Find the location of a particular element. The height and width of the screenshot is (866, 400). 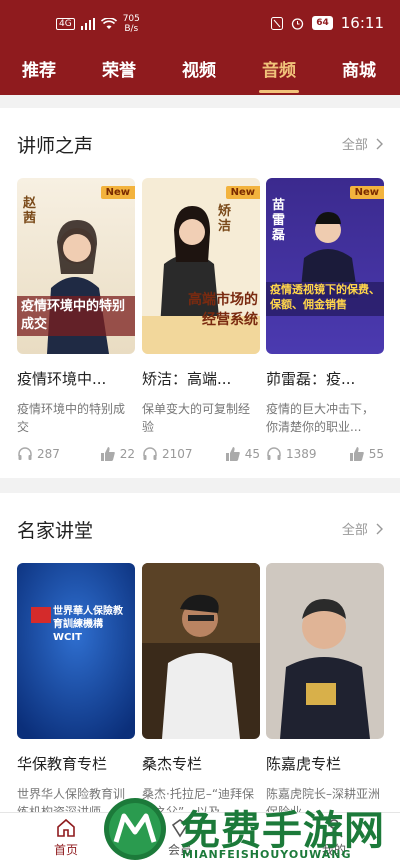

watermark-subtext: MIANFEISHOUYOUWANG is located at coordinates (267, 854).